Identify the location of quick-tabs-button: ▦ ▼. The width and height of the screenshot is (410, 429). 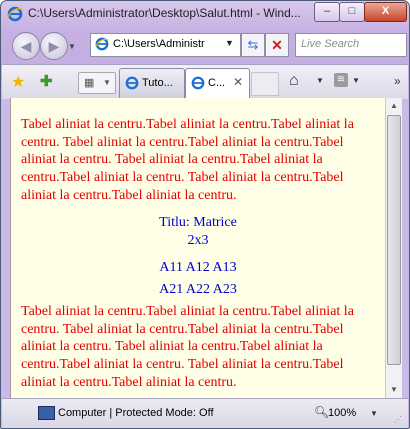
(97, 83).